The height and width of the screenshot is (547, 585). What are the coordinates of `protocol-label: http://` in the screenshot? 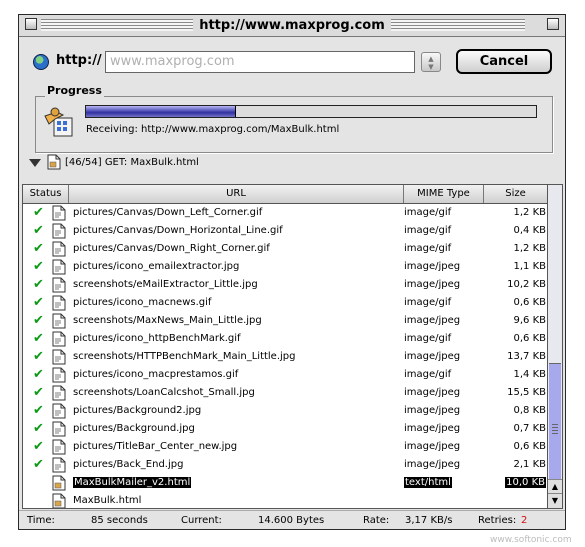 It's located at (79, 60).